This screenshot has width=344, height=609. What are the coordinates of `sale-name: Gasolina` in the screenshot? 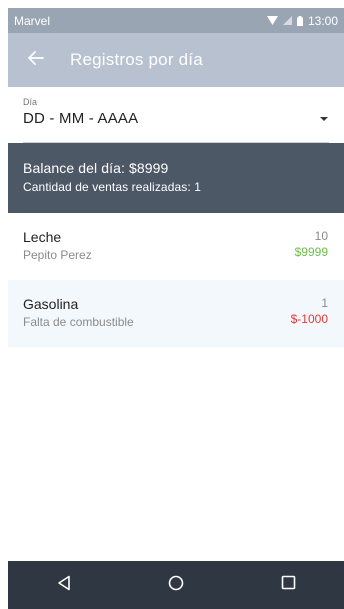 It's located at (51, 304).